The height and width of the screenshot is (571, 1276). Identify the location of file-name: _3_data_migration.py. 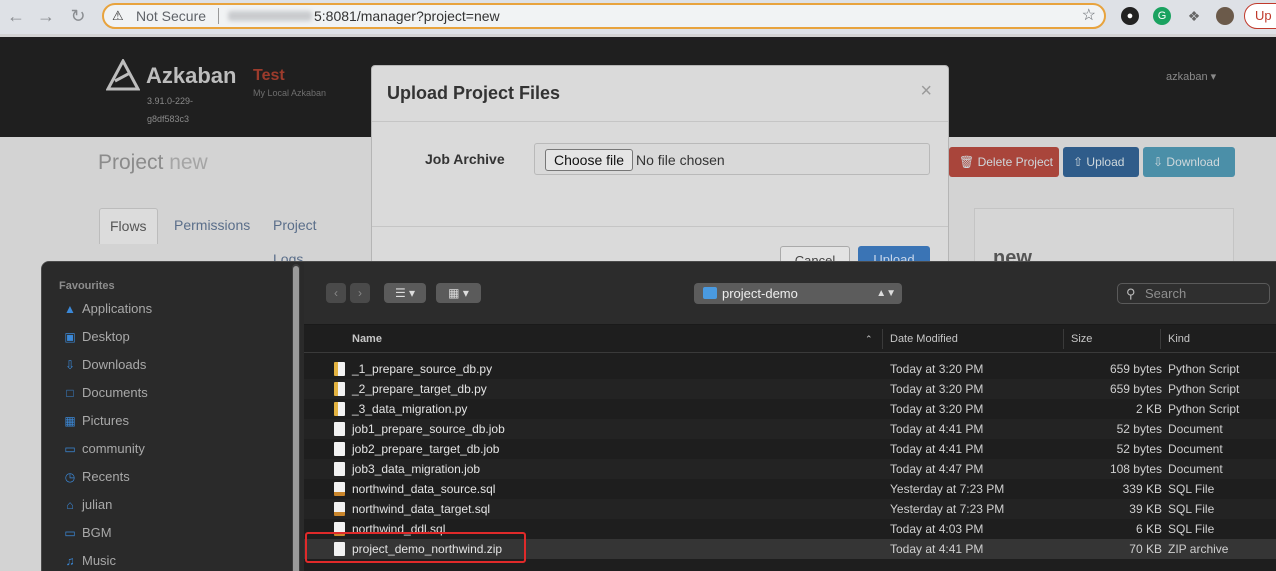
(410, 409).